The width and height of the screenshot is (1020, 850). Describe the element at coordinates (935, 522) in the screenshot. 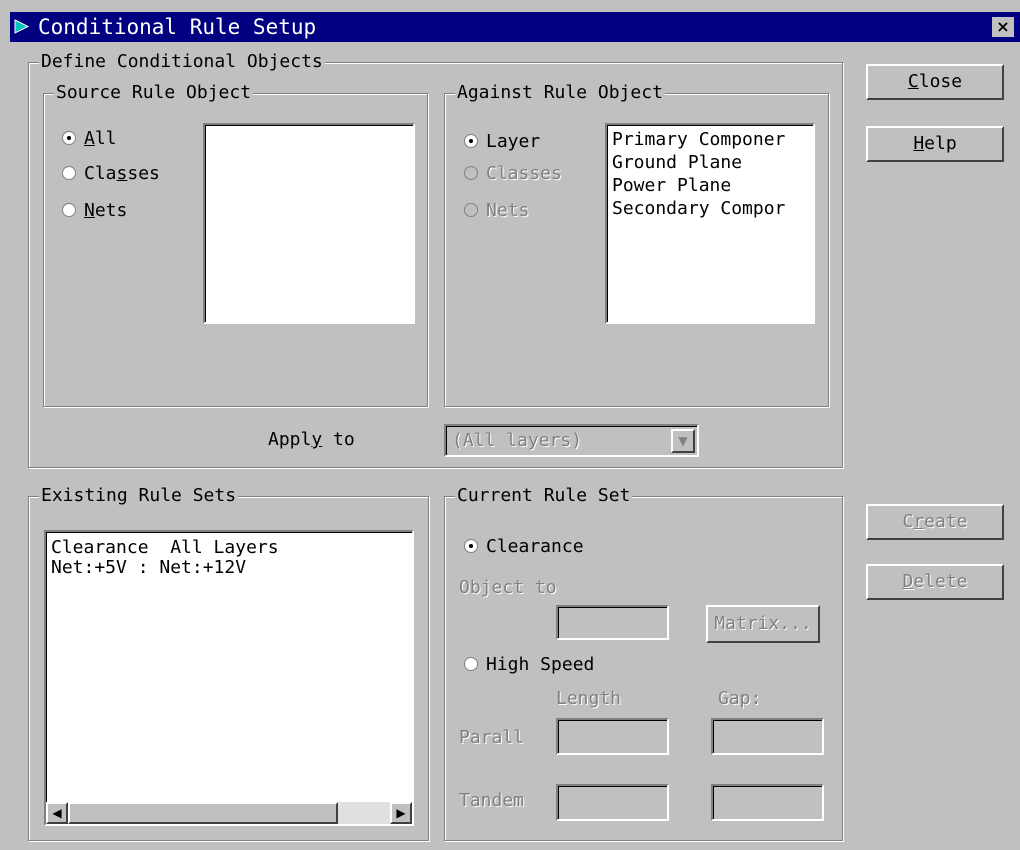

I see `create-button: Create` at that location.